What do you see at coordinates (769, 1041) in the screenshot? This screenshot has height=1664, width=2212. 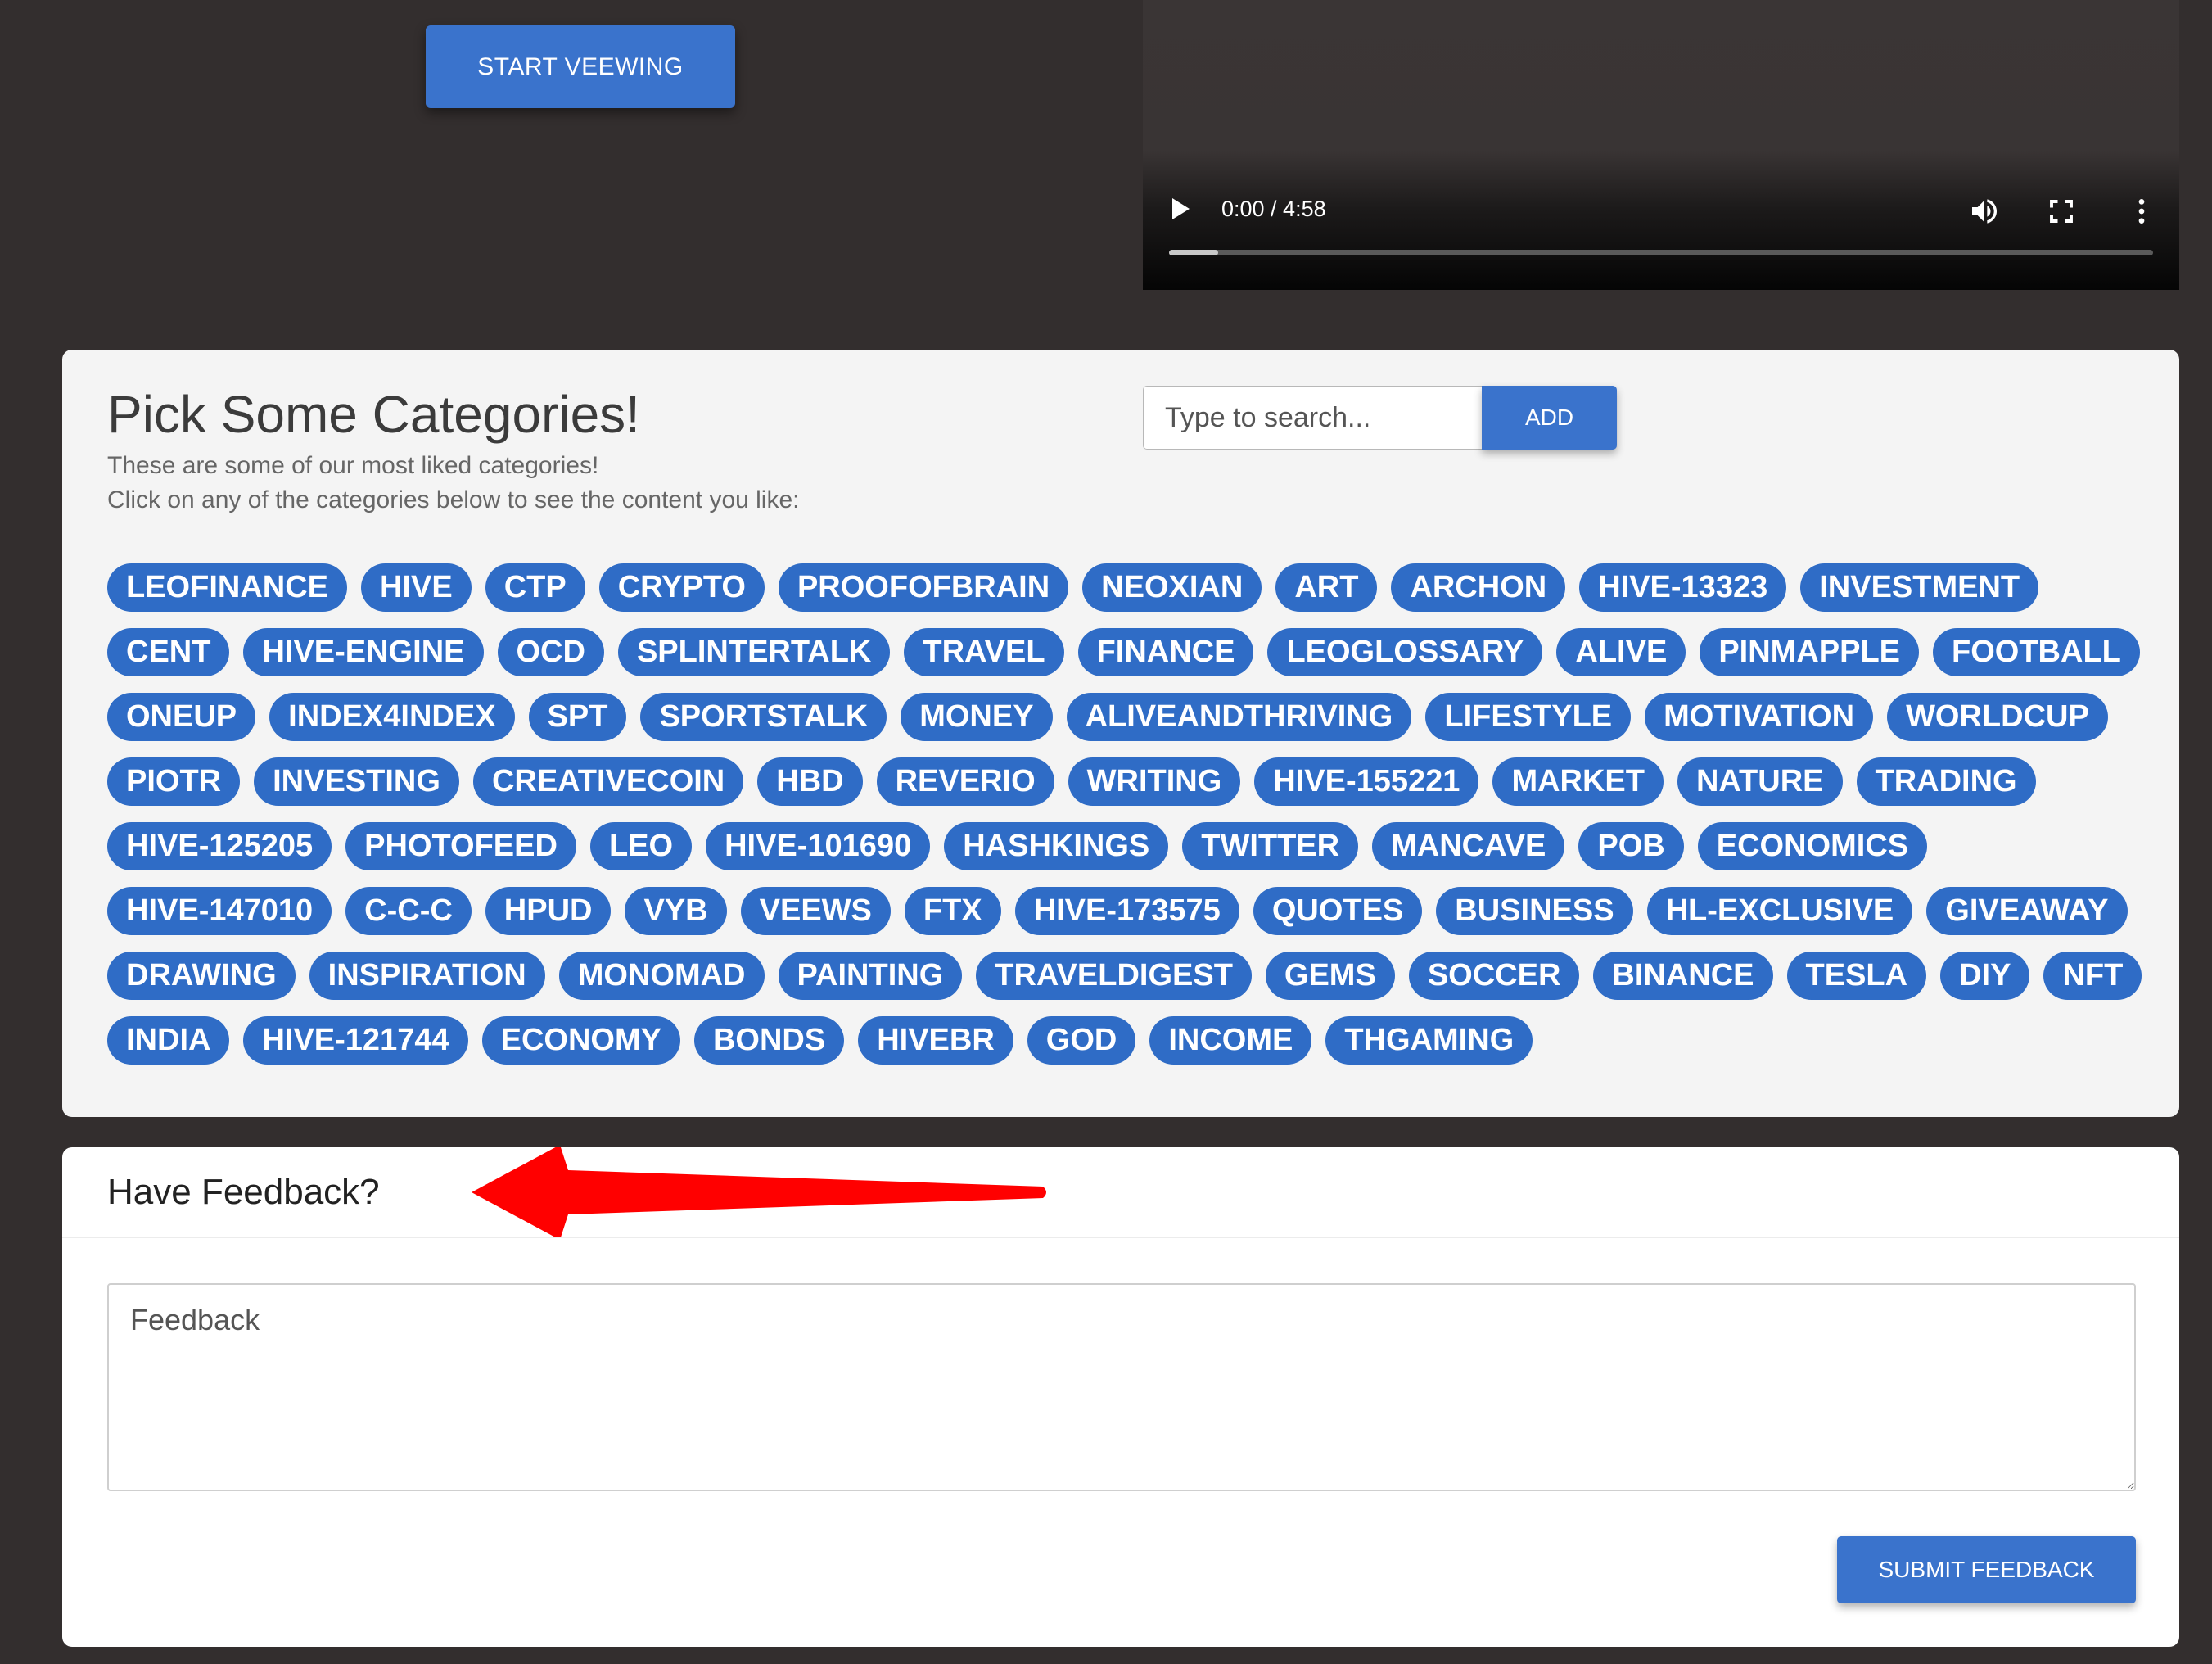 I see `category-tag: BONDS` at bounding box center [769, 1041].